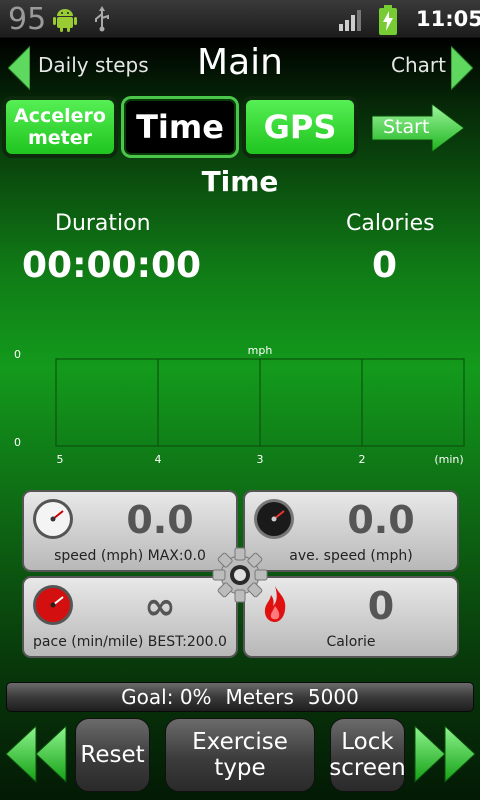 The image size is (480, 800). I want to click on start-button-label: Start, so click(406, 127).